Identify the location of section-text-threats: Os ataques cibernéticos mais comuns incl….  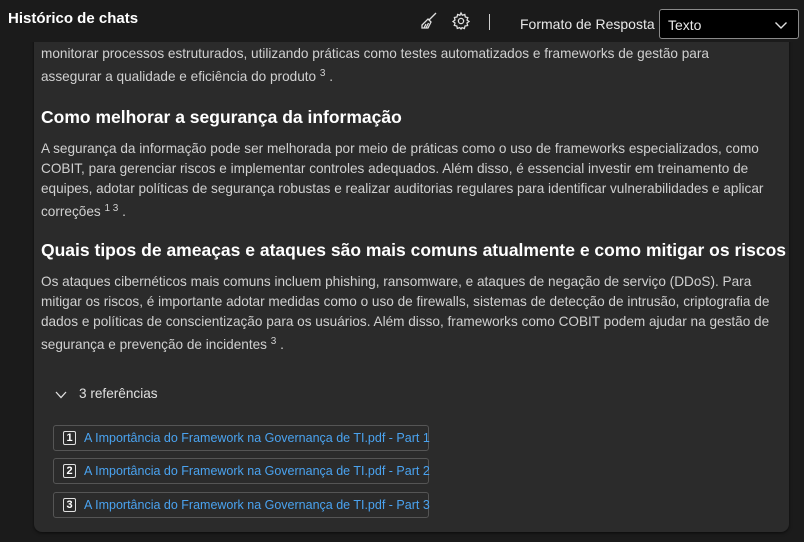
(405, 313).